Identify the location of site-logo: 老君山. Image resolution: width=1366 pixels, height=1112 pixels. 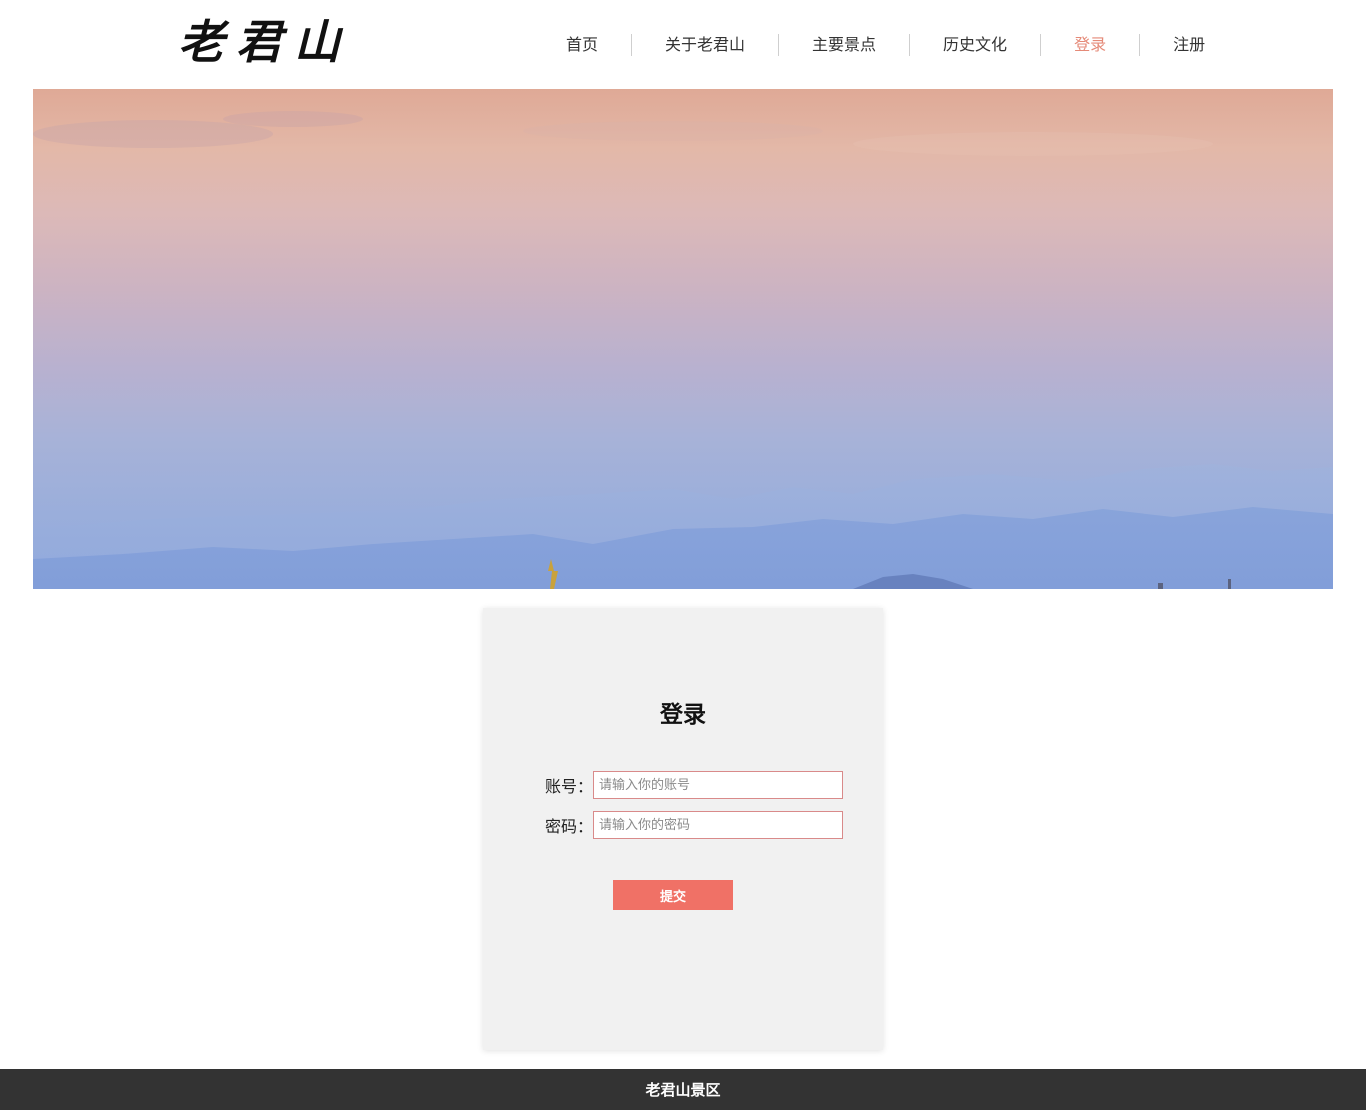
(265, 42).